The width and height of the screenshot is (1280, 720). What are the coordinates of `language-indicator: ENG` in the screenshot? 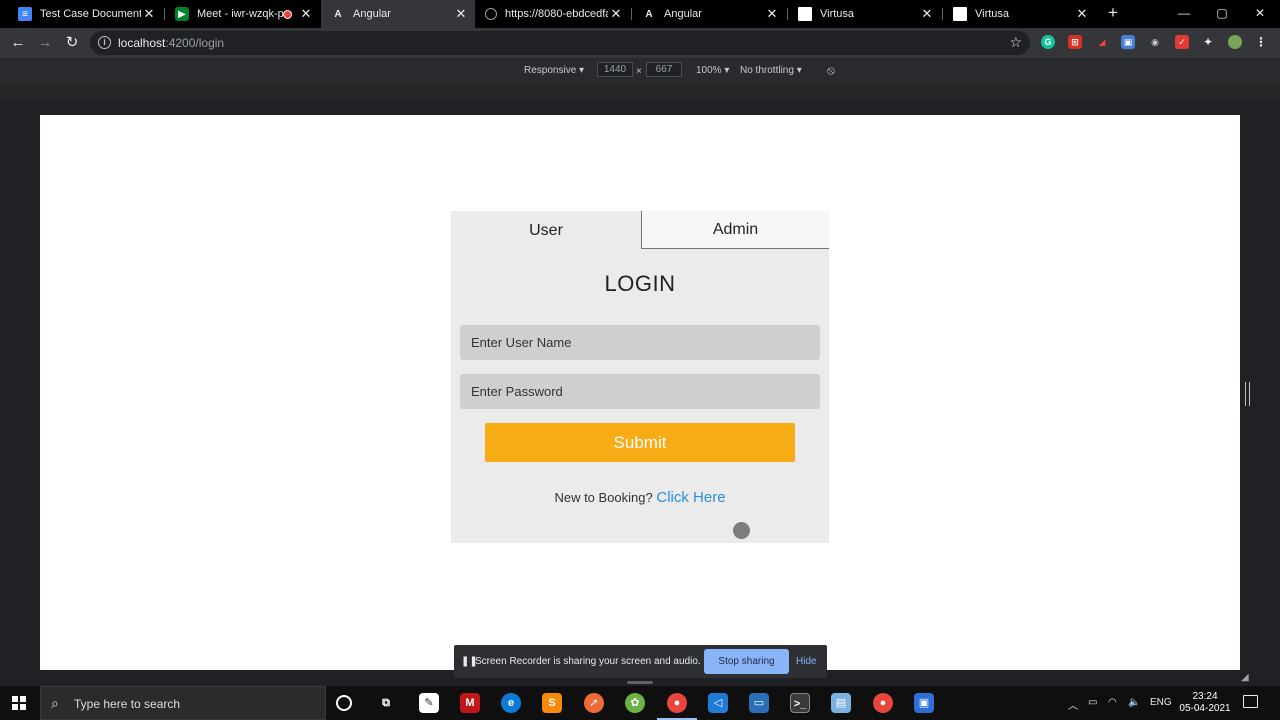 It's located at (1161, 702).